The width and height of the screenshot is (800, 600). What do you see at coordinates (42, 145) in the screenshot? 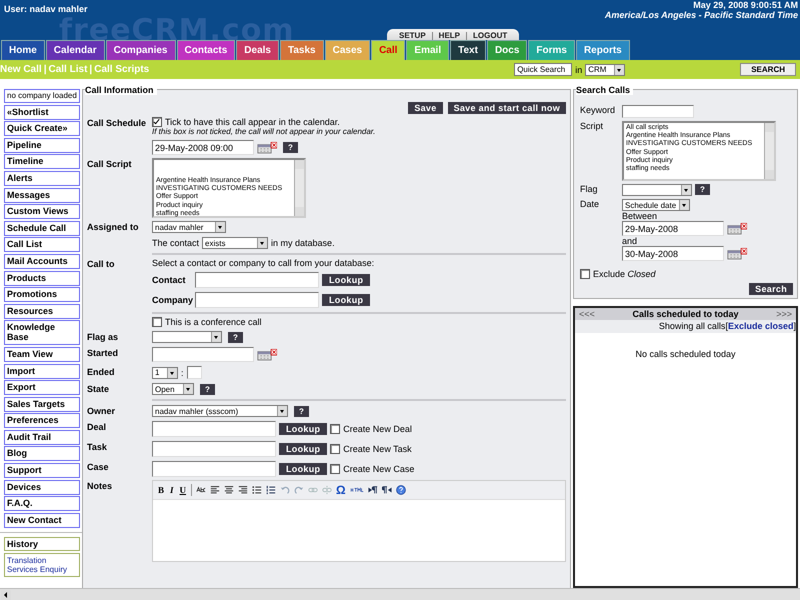
I see `sidebar-item: Pipeline` at bounding box center [42, 145].